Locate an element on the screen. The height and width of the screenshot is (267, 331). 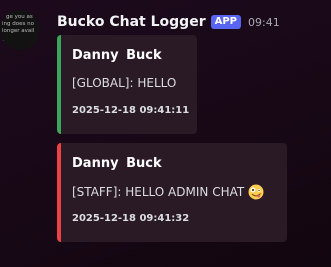
avatar-text-line: ge you as is located at coordinates (19, 17).